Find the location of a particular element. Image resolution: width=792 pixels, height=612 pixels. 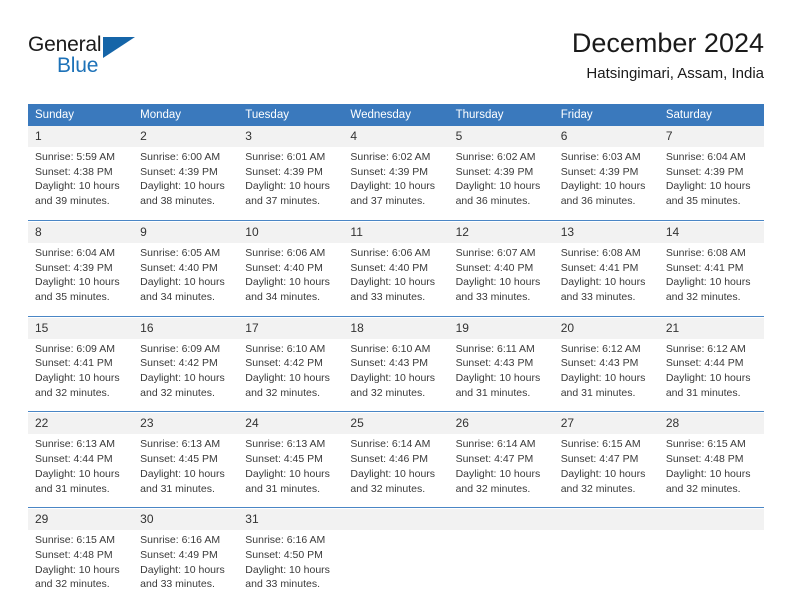

sunrise-text: Sunrise: 6:07 AM is located at coordinates (495, 252).